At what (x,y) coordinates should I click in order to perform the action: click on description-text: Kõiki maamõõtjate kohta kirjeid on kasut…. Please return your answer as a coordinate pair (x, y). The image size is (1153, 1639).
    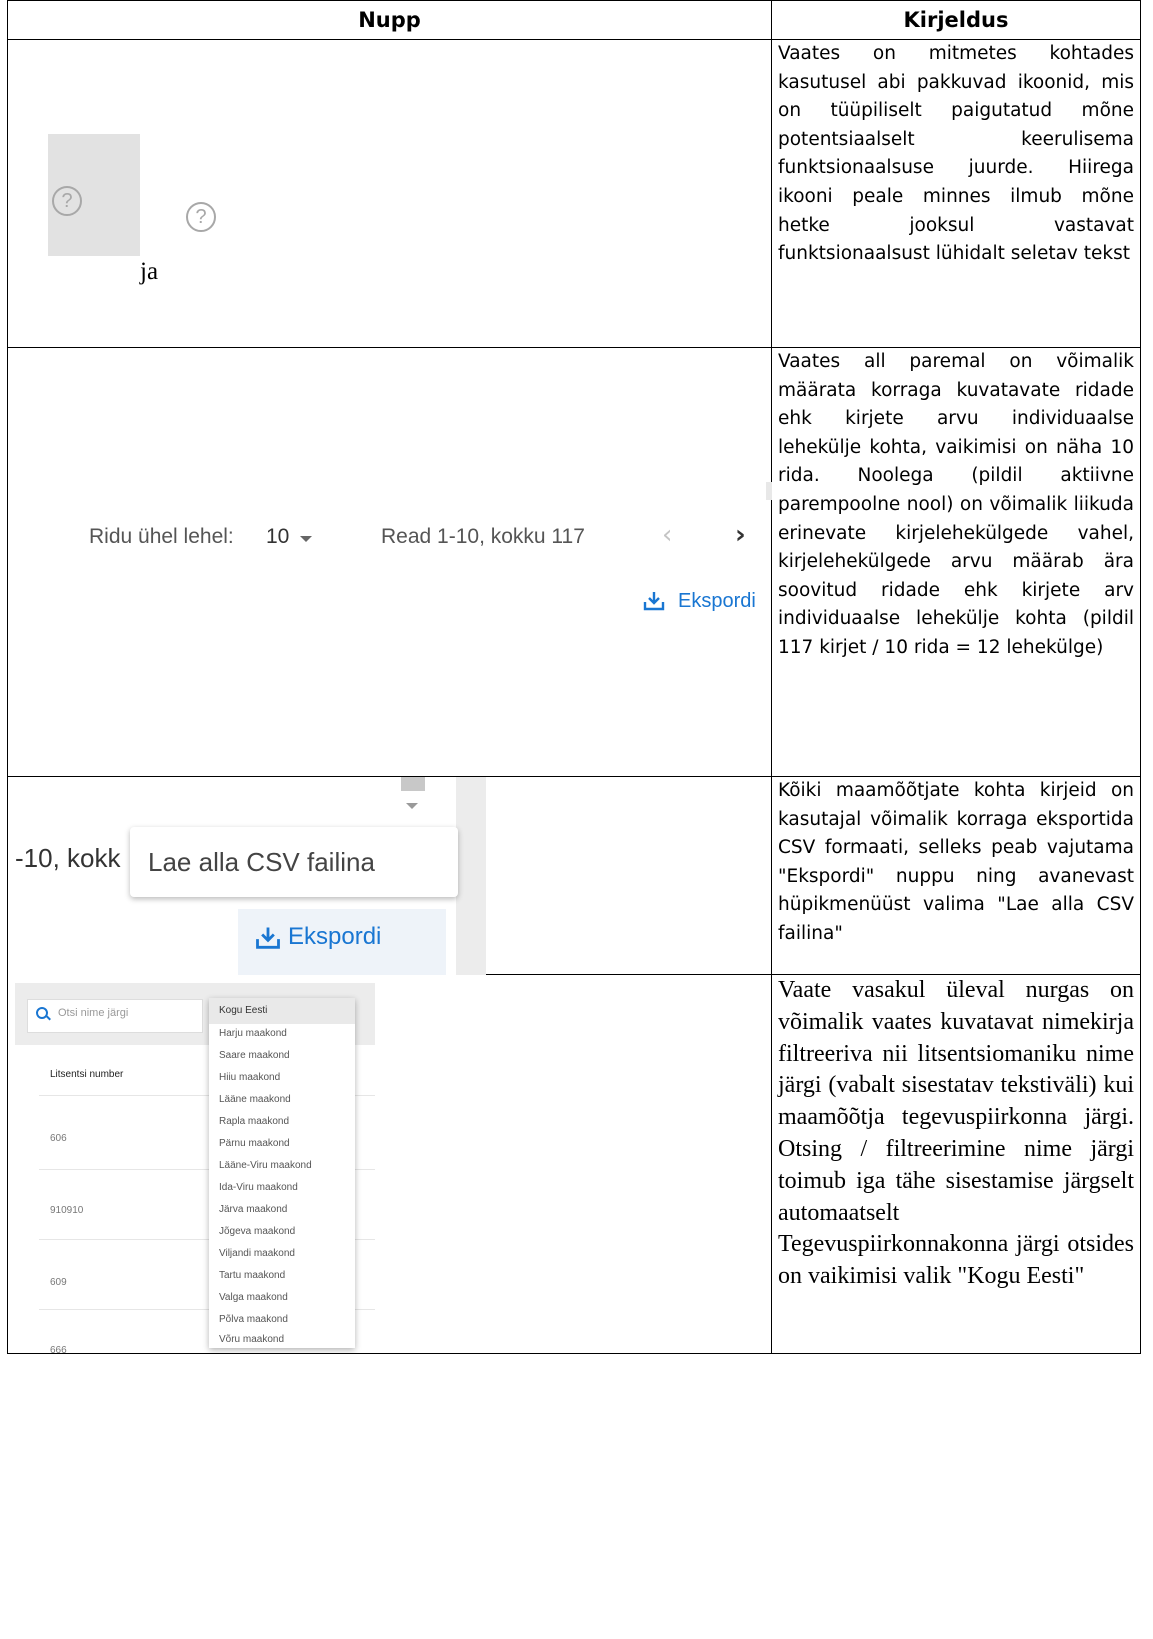
    Looking at the image, I should click on (956, 862).